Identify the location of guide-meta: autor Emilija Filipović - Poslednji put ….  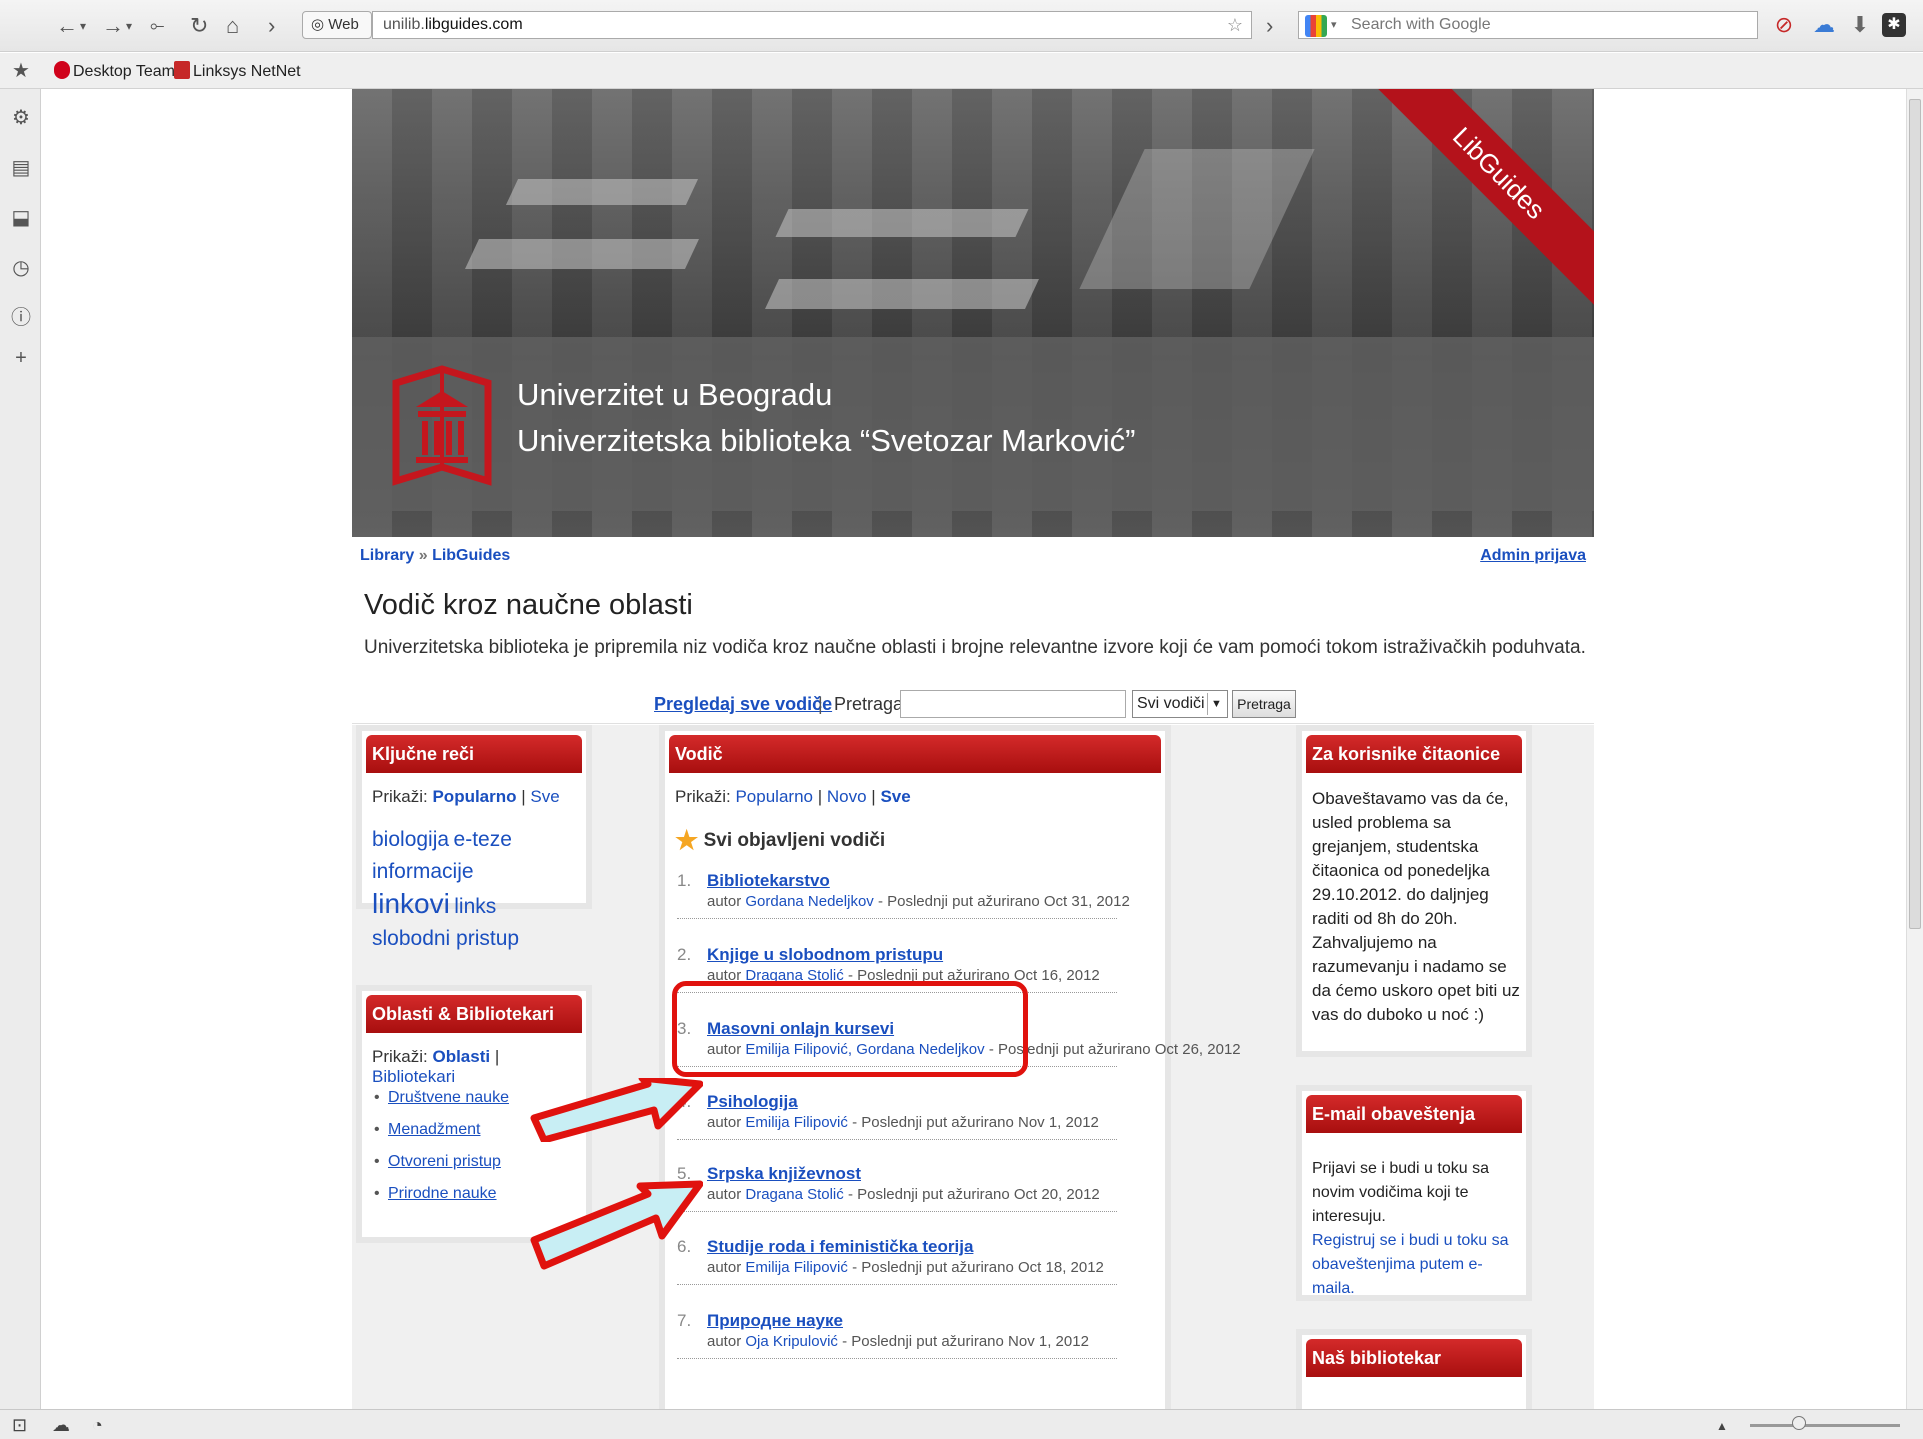
(903, 1122).